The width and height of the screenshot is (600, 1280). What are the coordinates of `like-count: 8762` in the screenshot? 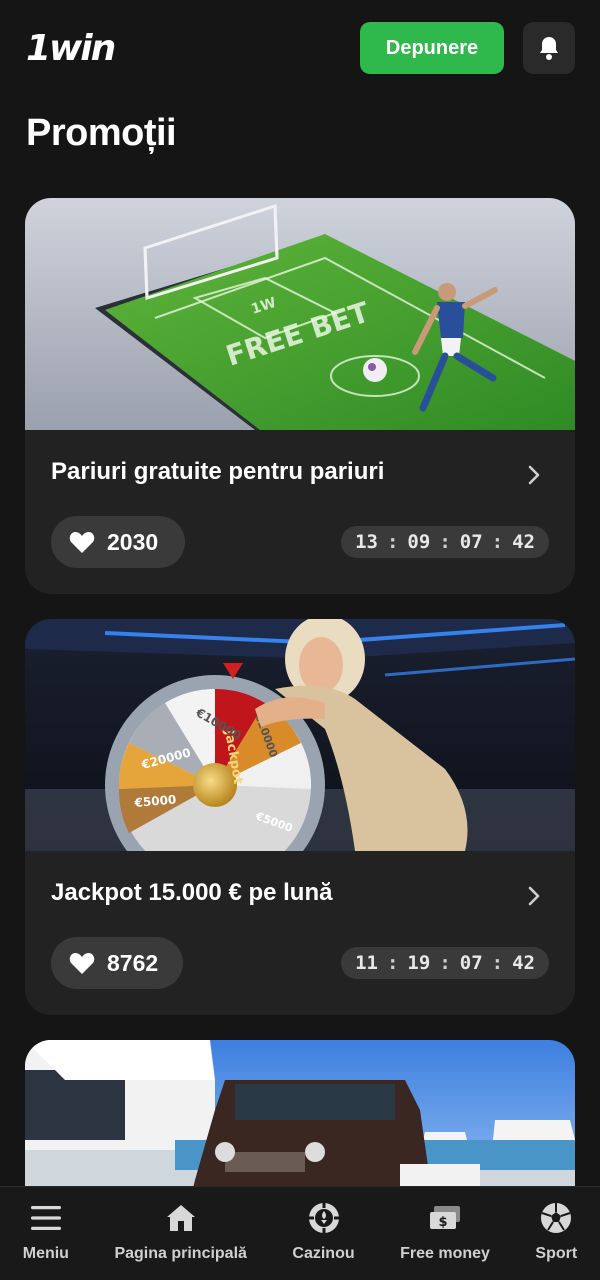 It's located at (133, 962).